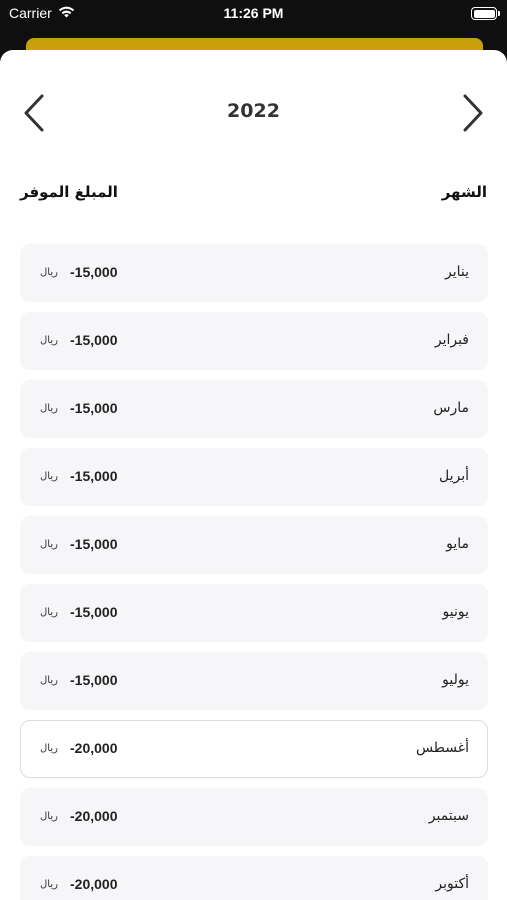 Image resolution: width=507 pixels, height=900 pixels. I want to click on month-name: أبريل, so click(453, 476).